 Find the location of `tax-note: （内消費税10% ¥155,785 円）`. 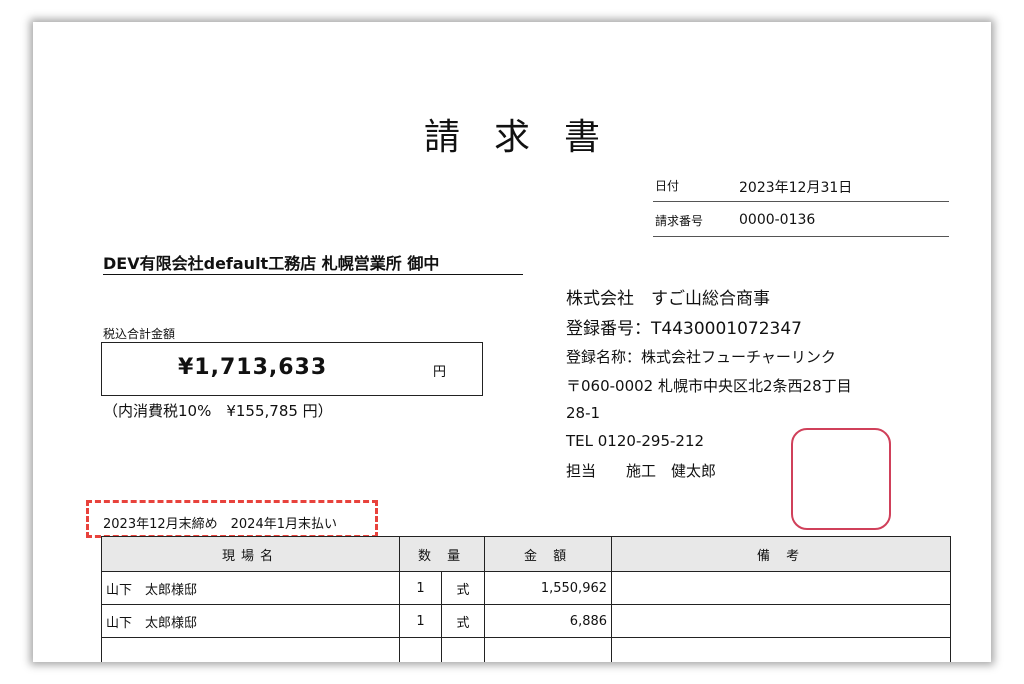

tax-note: （内消費税10% ¥155,785 円） is located at coordinates (218, 411).